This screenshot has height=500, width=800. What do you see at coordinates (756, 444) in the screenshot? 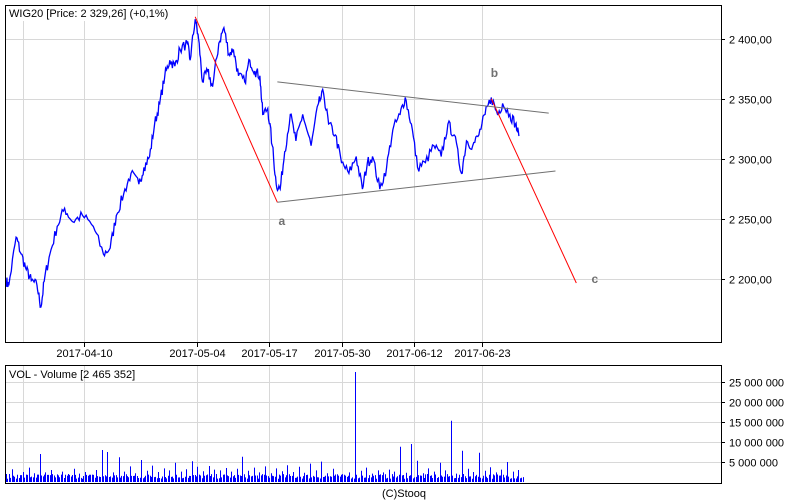
I see `y-tick-label: 10 000 000` at bounding box center [756, 444].